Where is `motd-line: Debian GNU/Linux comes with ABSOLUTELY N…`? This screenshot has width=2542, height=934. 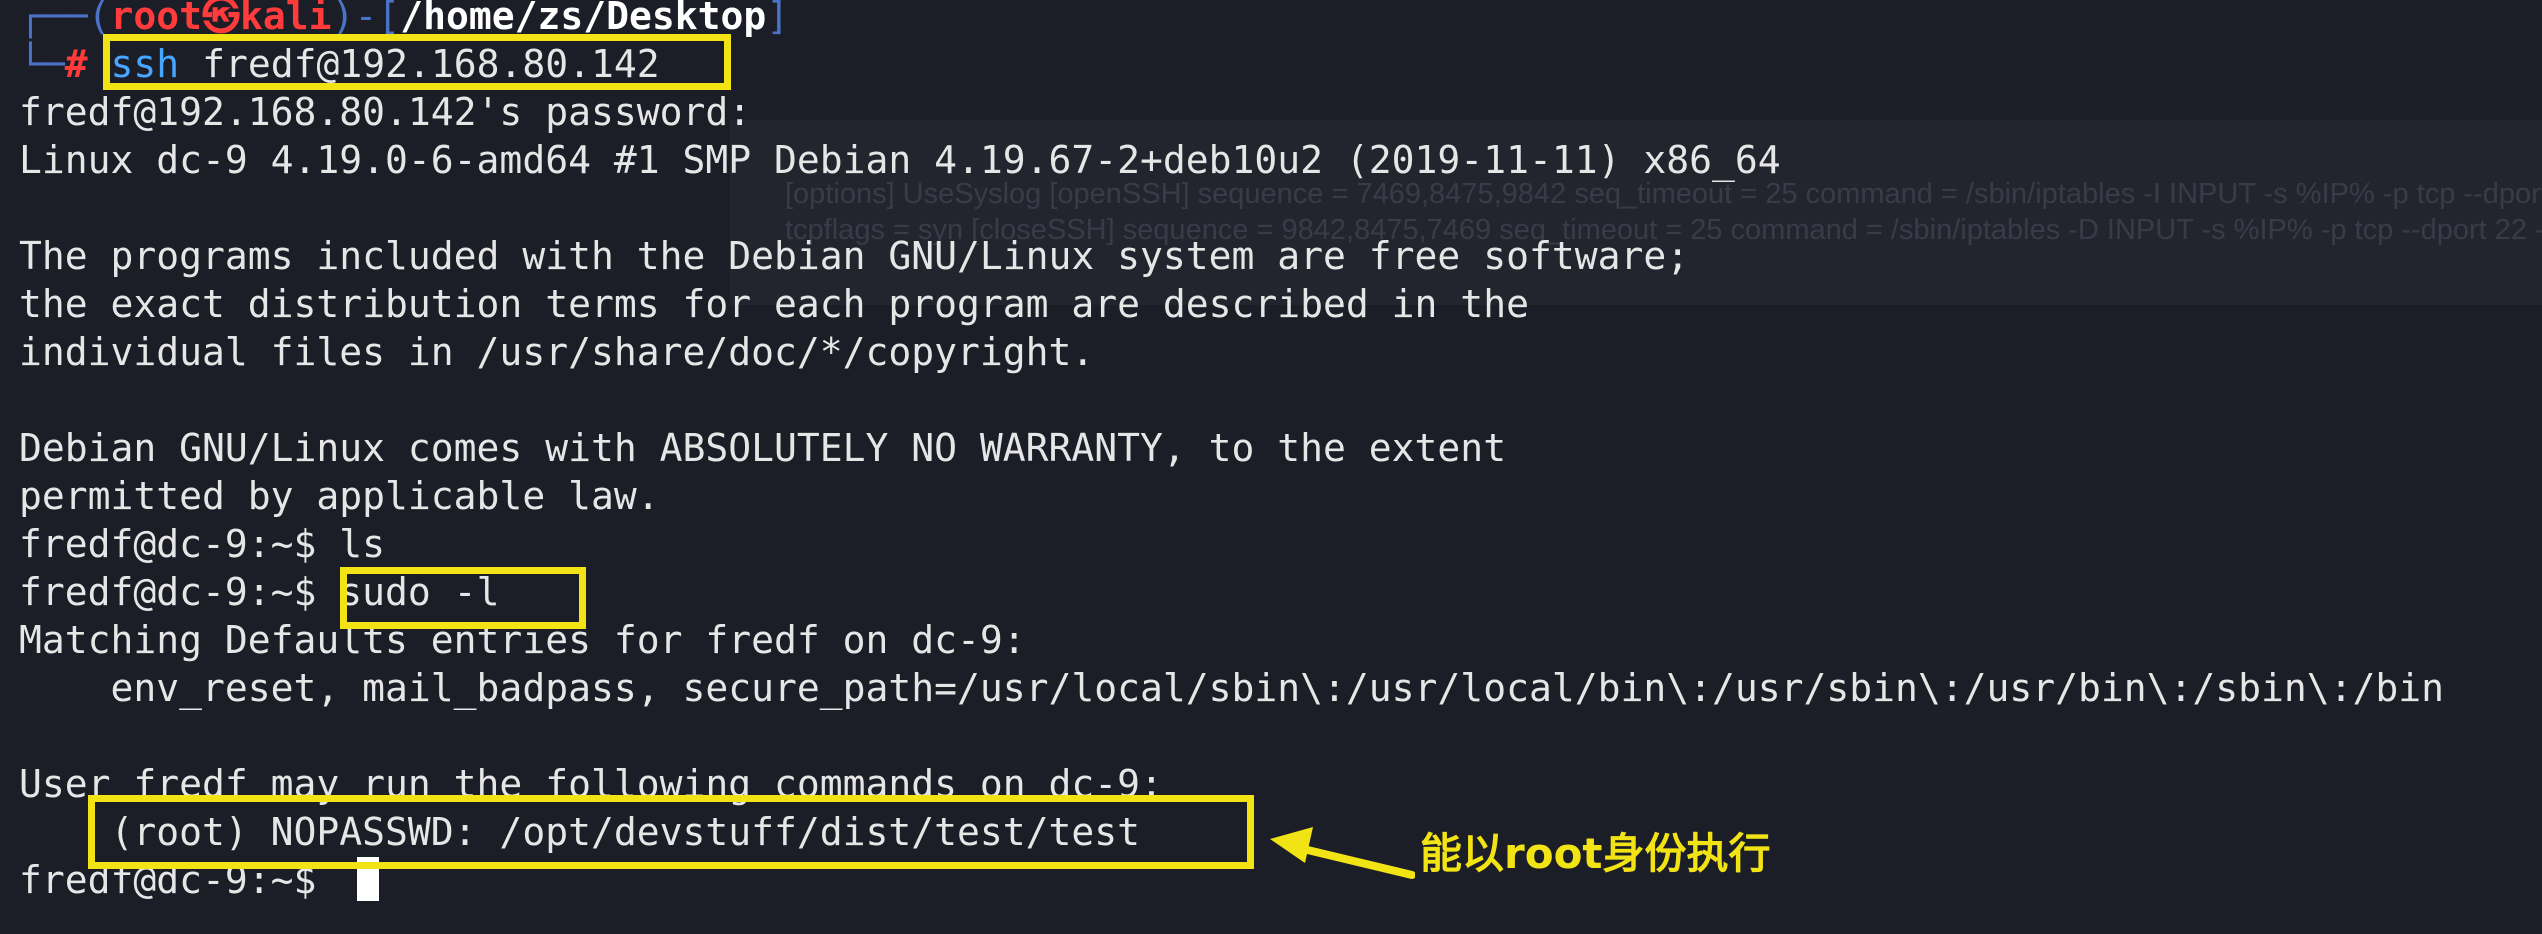 motd-line: Debian GNU/Linux comes with ABSOLUTELY N… is located at coordinates (763, 448).